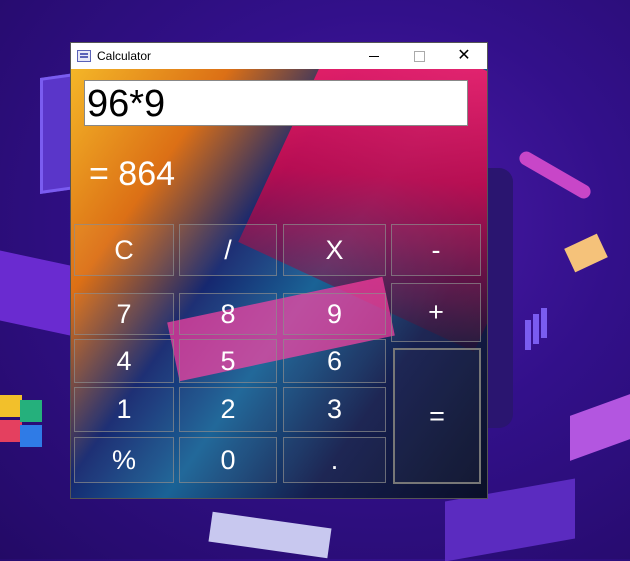  Describe the element at coordinates (437, 416) in the screenshot. I see `equals-button: =` at that location.